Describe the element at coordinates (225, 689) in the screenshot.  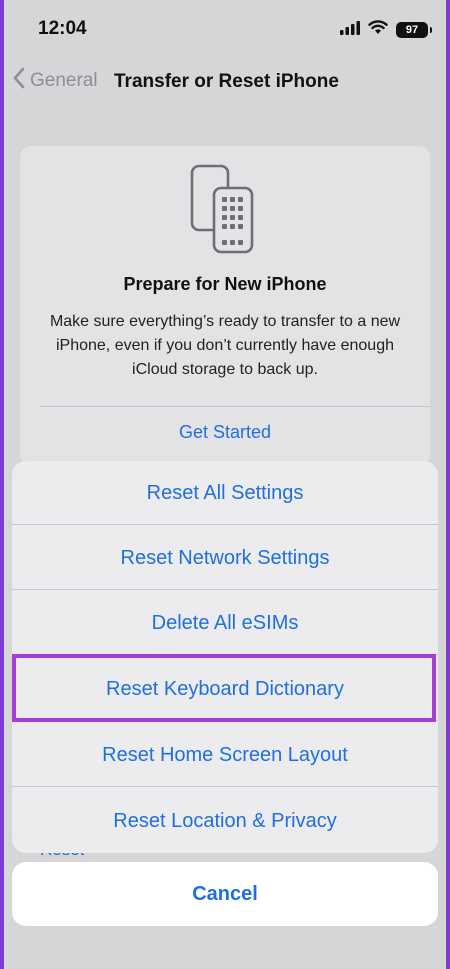
I see `reset-keyboard-dictionary-button: Reset Keyboard Dictionary` at that location.